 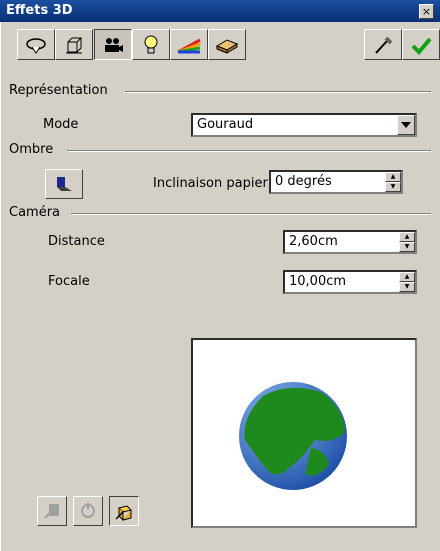 I want to click on material-tab-button, so click(x=227, y=44).